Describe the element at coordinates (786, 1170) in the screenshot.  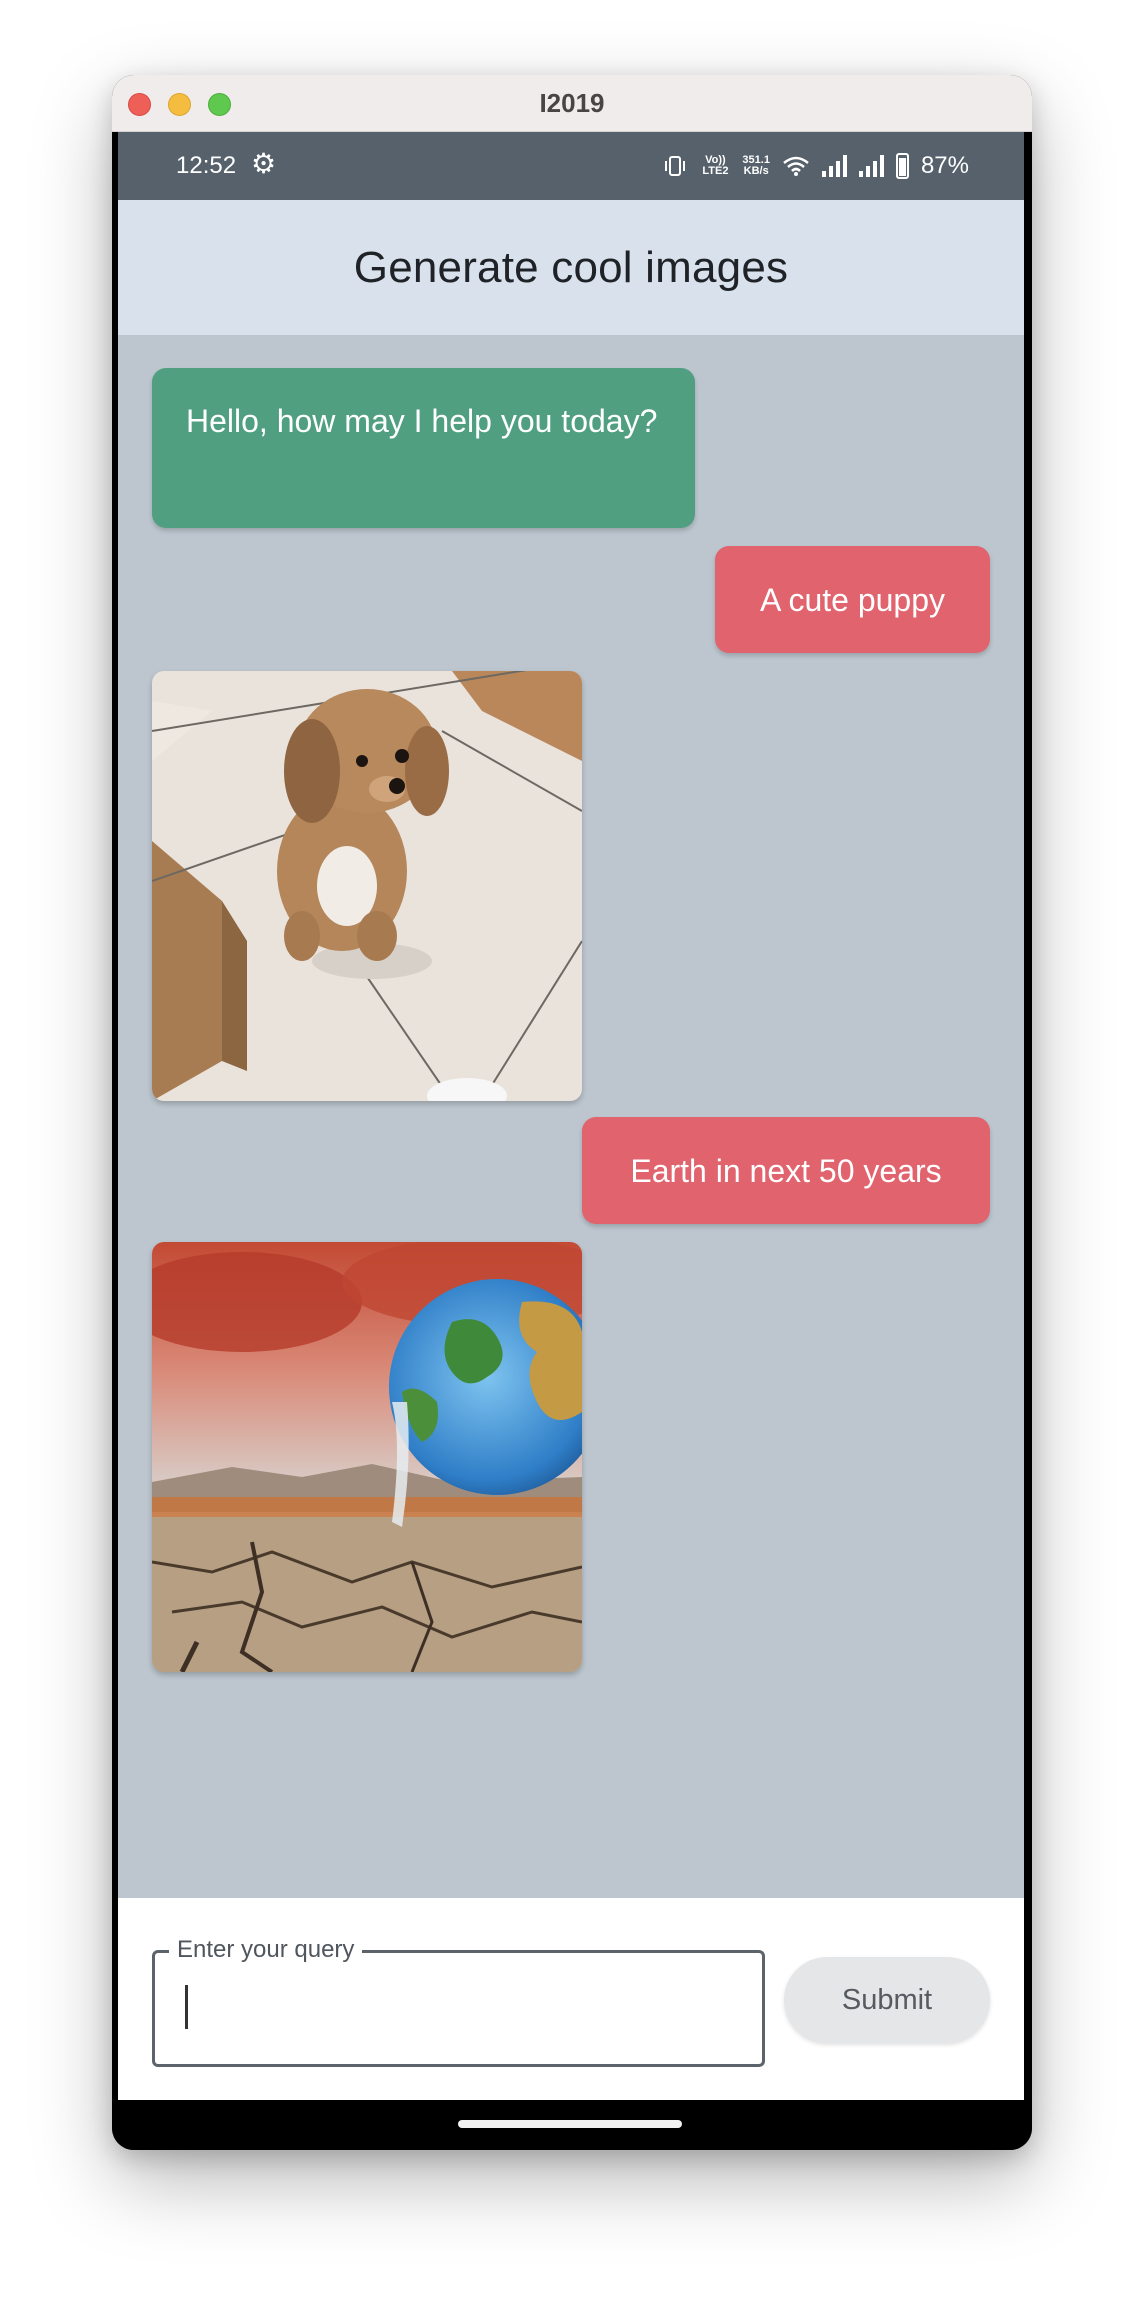
I see `user-message: Earth in next 50 years` at that location.